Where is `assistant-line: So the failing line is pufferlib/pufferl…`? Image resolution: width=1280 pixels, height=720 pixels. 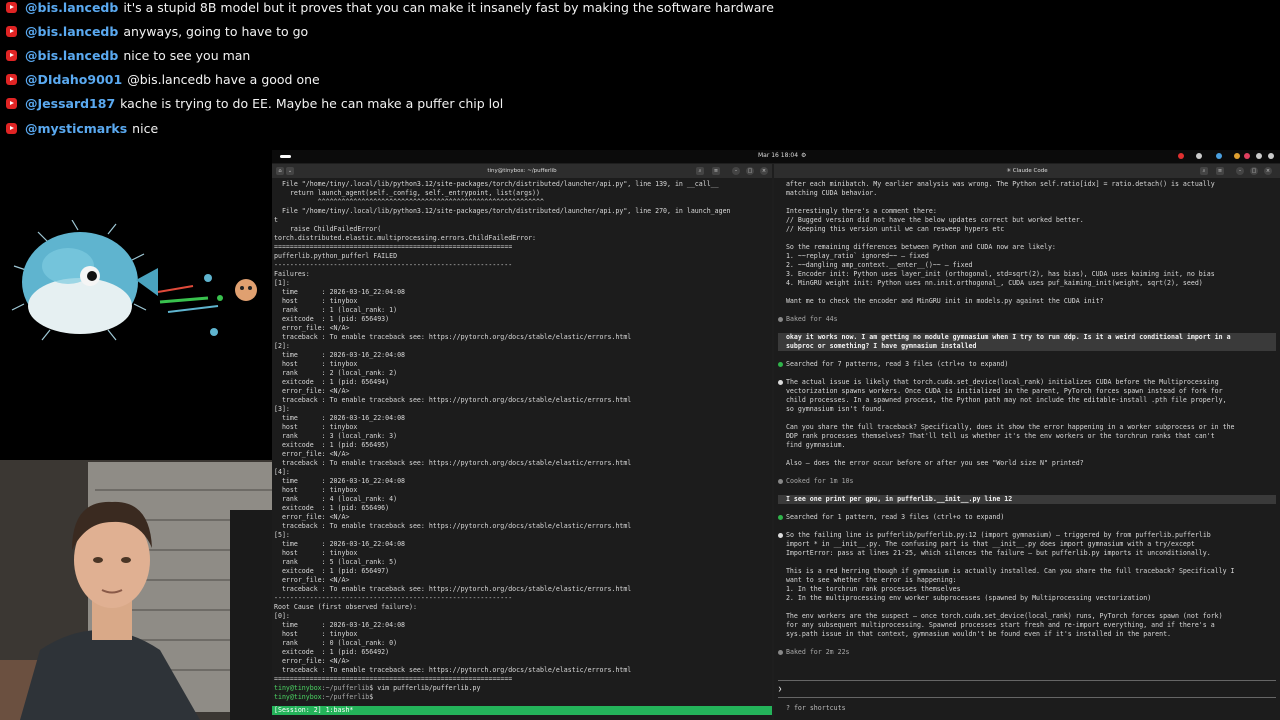 assistant-line: So the failing line is pufferlib/pufferl… is located at coordinates (1027, 535).